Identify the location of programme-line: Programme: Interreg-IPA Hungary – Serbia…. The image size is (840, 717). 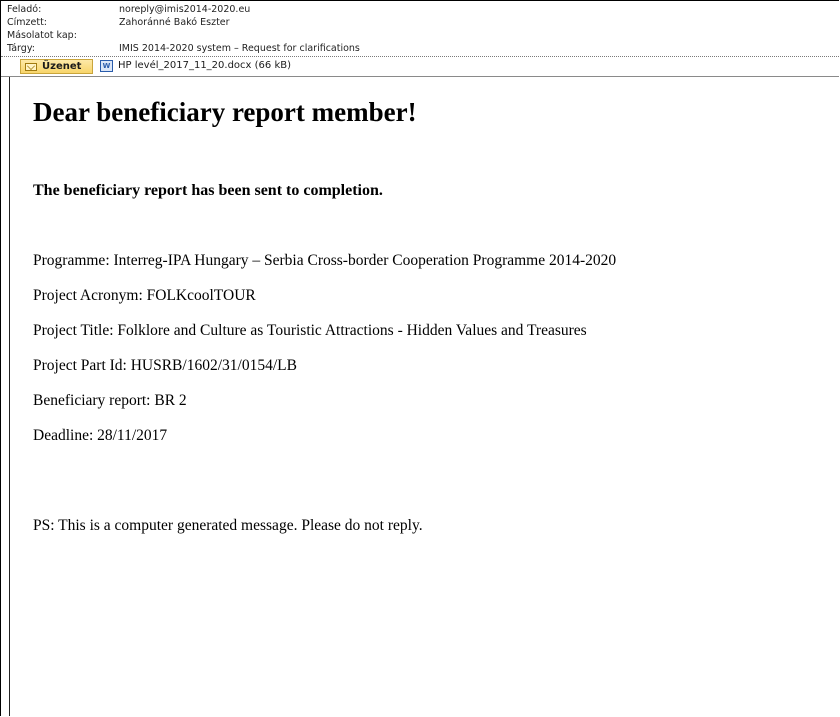
(325, 260).